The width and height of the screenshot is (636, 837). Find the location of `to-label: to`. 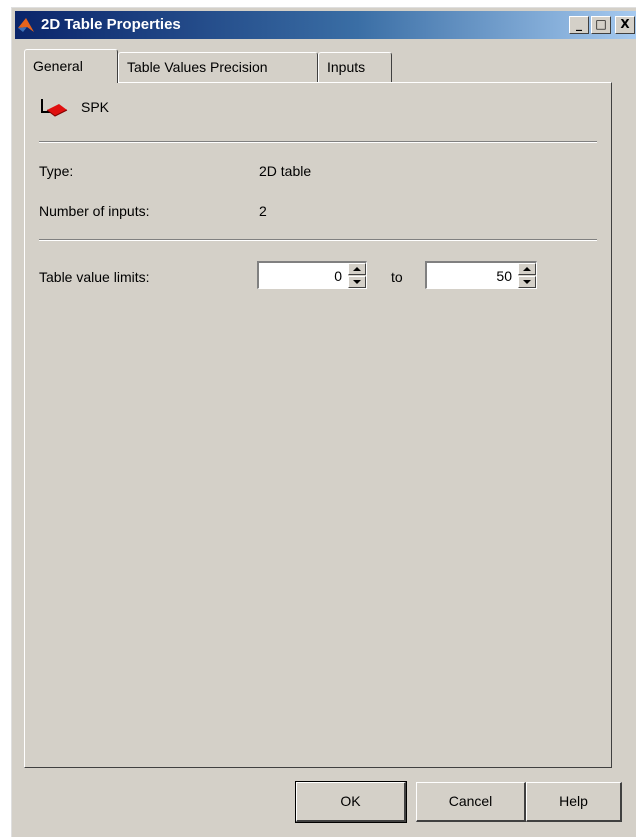

to-label: to is located at coordinates (397, 277).